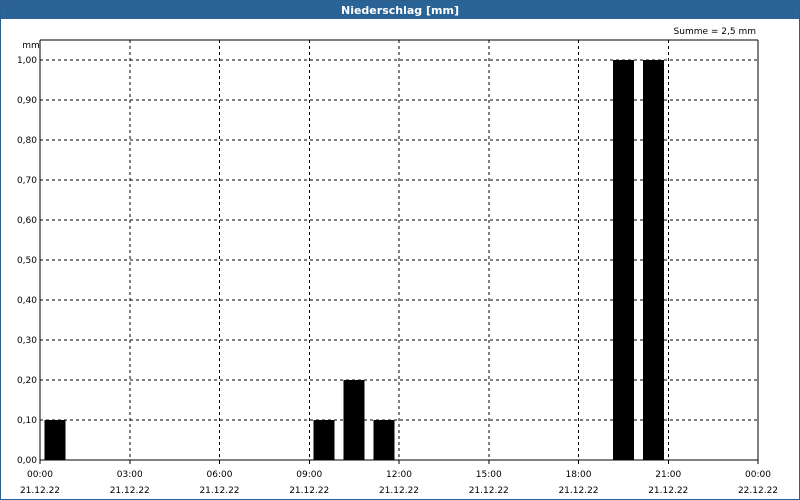  What do you see at coordinates (399, 475) in the screenshot?
I see `x-tick-time-label: 12:00` at bounding box center [399, 475].